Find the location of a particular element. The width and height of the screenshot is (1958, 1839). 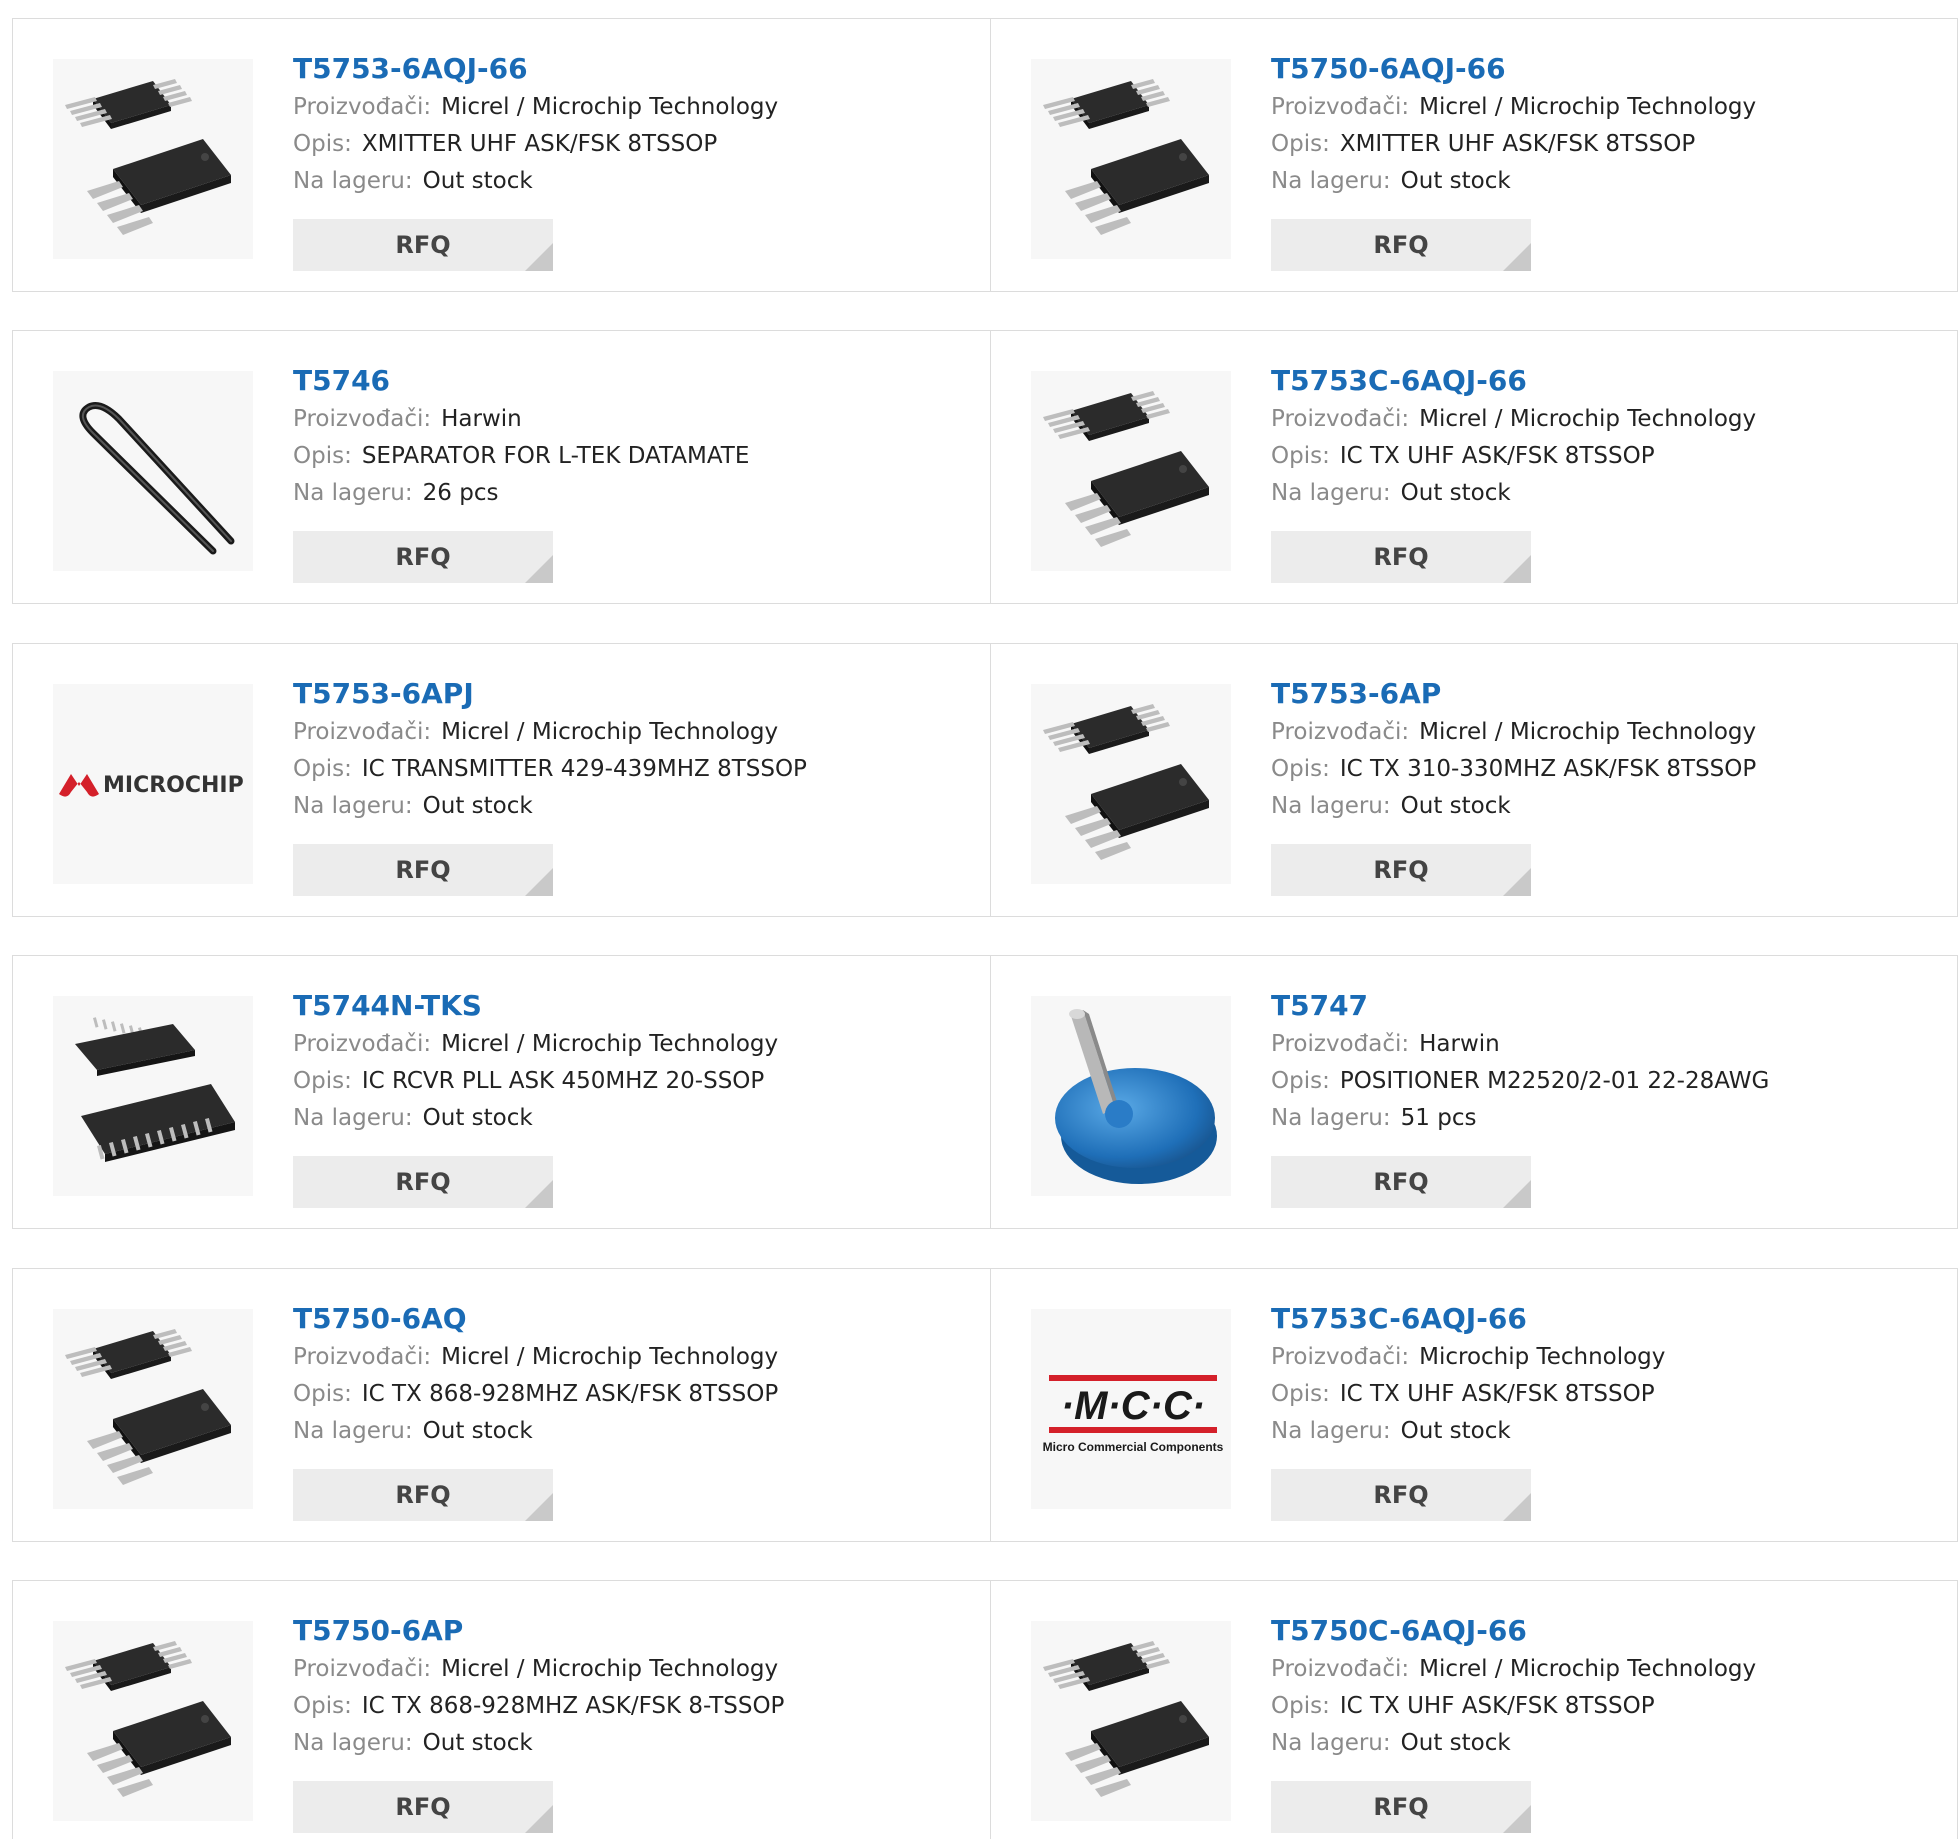

manufacturer-value: Harwin is located at coordinates (1459, 1044).